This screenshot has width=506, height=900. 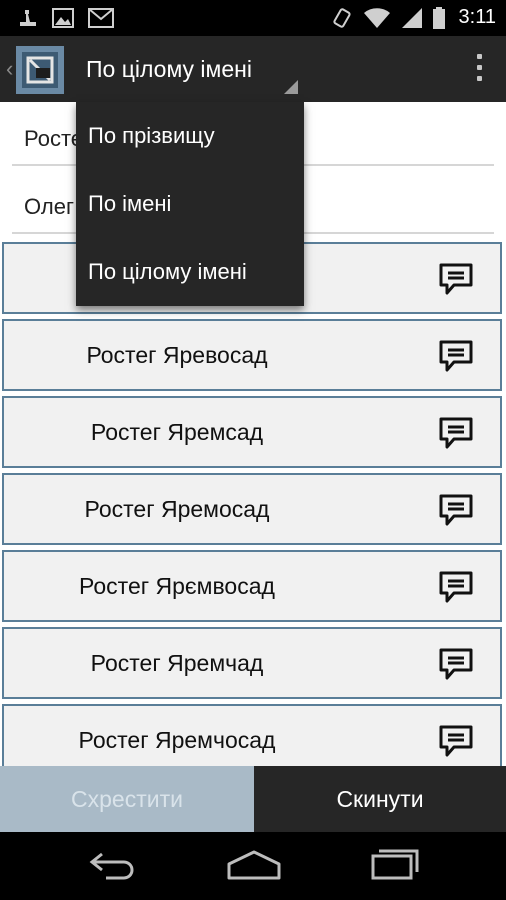 I want to click on list-item: Ростег Яревосад, so click(x=252, y=355).